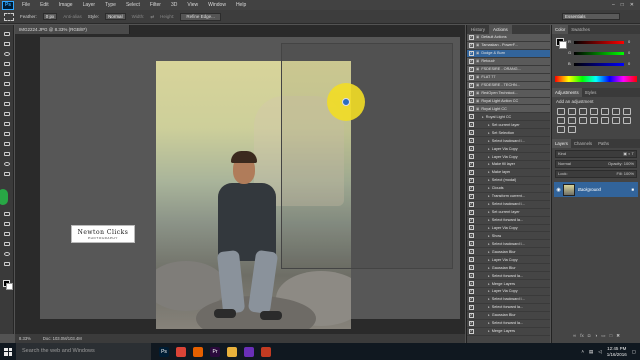 Image resolution: width=640 pixels, height=360 pixels. What do you see at coordinates (508, 77) in the screenshot?
I see `action-set-row: ✓ ▣ FLAT 77` at bounding box center [508, 77].